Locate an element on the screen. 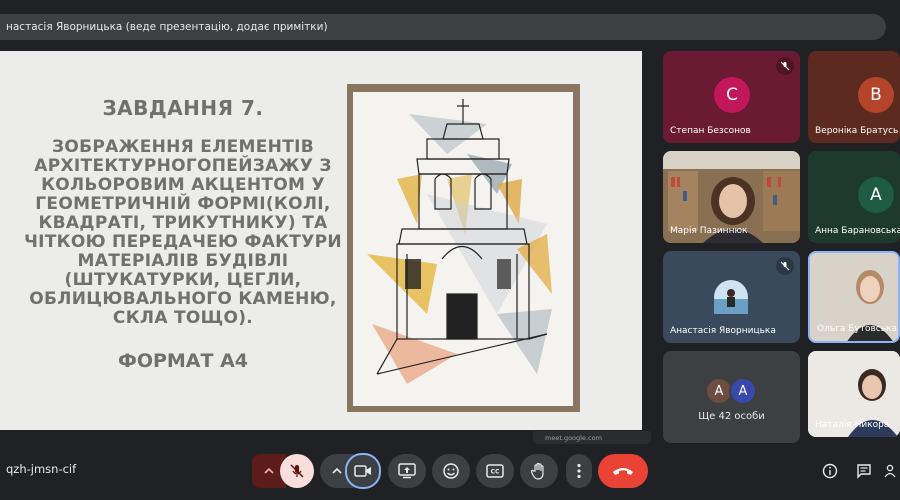  participant-tile: Ольга Бутовська is located at coordinates (854, 297).